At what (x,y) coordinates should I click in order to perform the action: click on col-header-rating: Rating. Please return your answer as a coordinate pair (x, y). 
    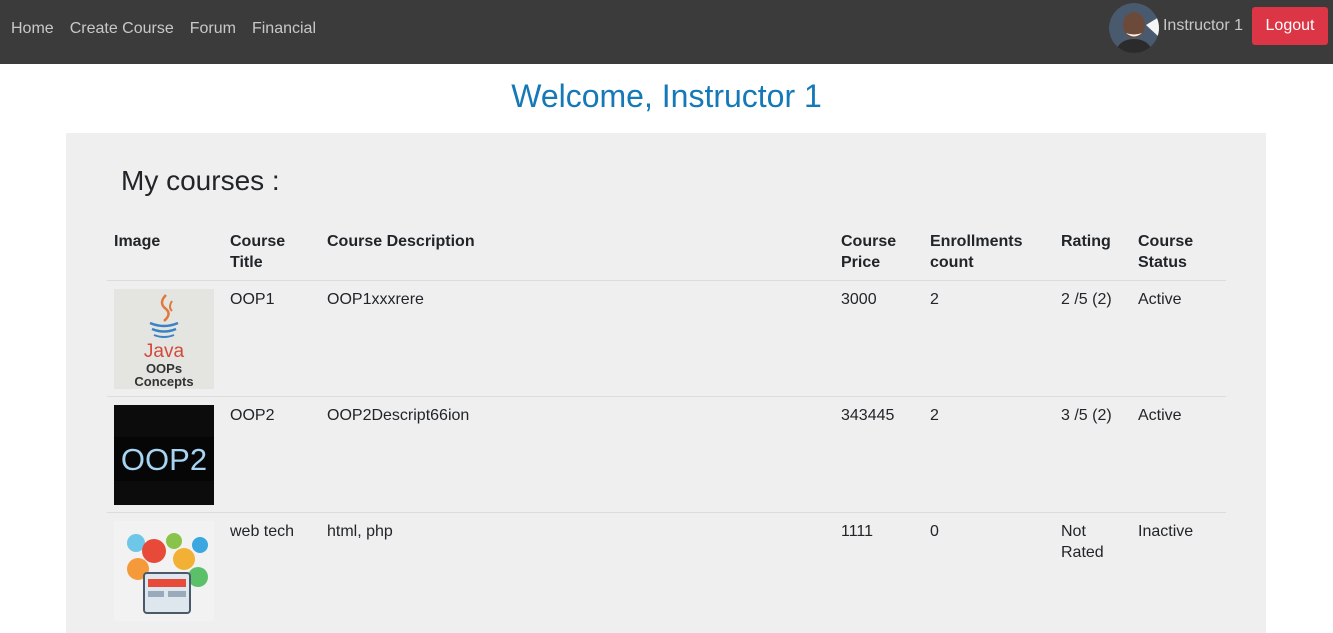
    Looking at the image, I should click on (1086, 241).